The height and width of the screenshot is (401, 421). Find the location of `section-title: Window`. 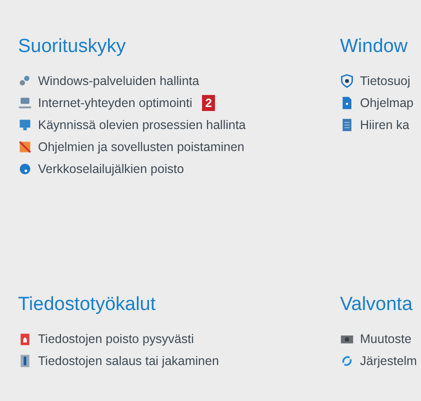

section-title: Window is located at coordinates (374, 47).